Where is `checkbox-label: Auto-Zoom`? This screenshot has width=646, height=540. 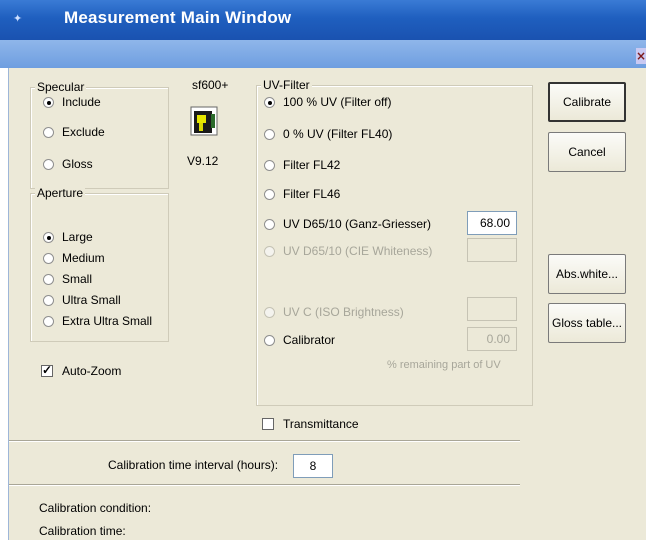 checkbox-label: Auto-Zoom is located at coordinates (92, 371).